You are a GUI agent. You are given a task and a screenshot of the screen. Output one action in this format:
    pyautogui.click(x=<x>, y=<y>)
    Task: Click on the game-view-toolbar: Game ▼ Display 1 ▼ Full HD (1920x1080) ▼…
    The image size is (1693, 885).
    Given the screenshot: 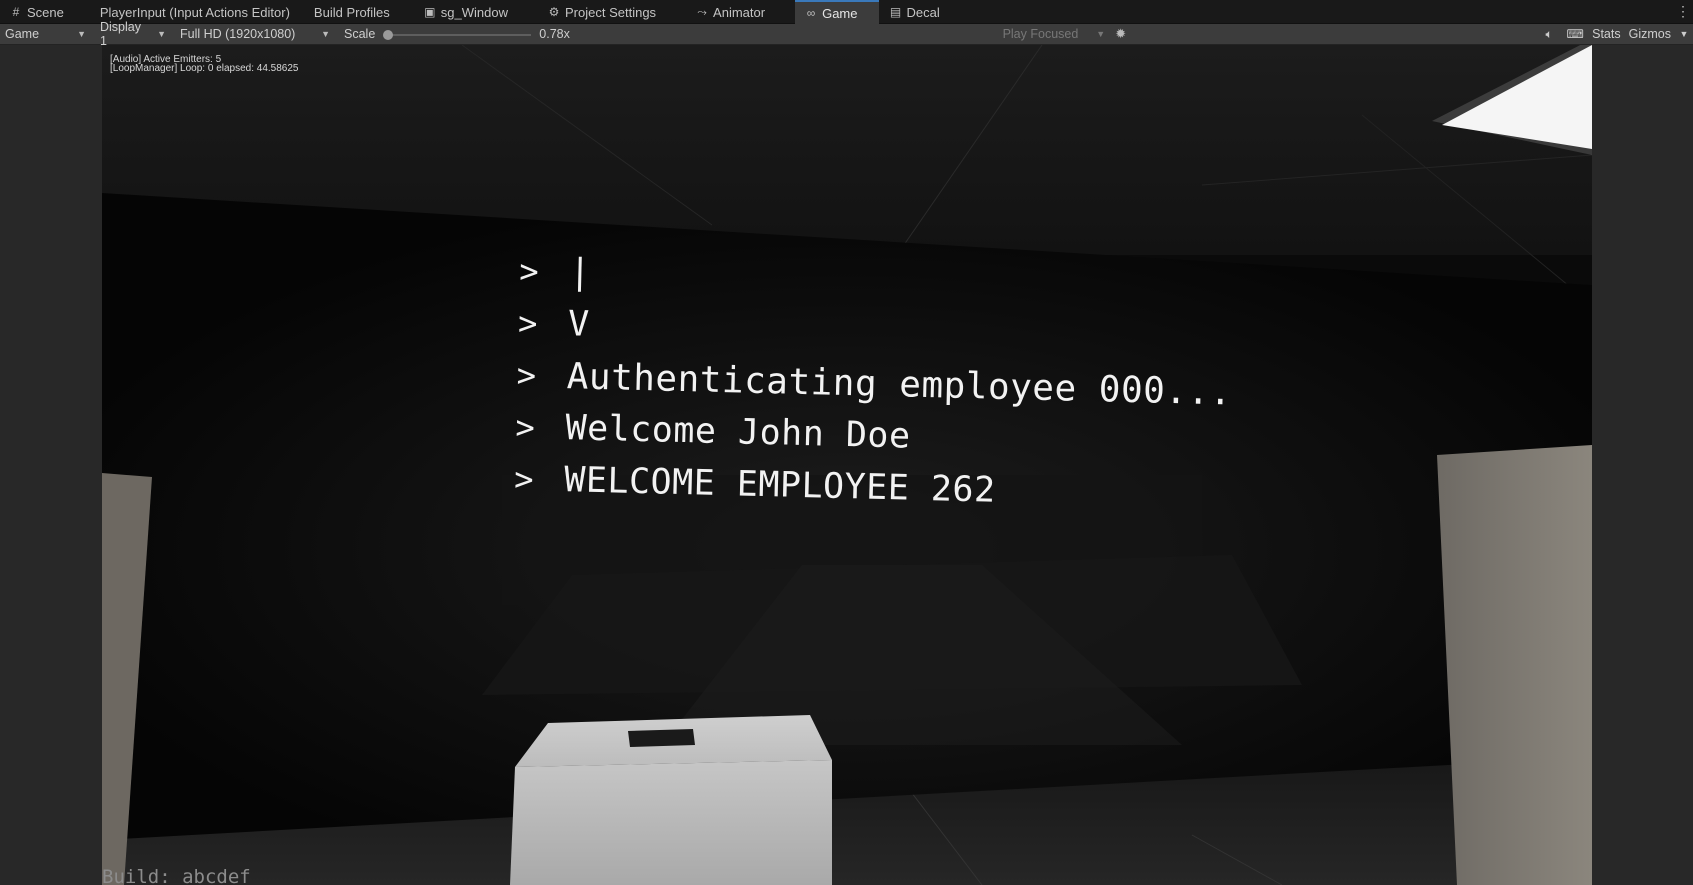 What is the action you would take?
    pyautogui.click(x=846, y=34)
    